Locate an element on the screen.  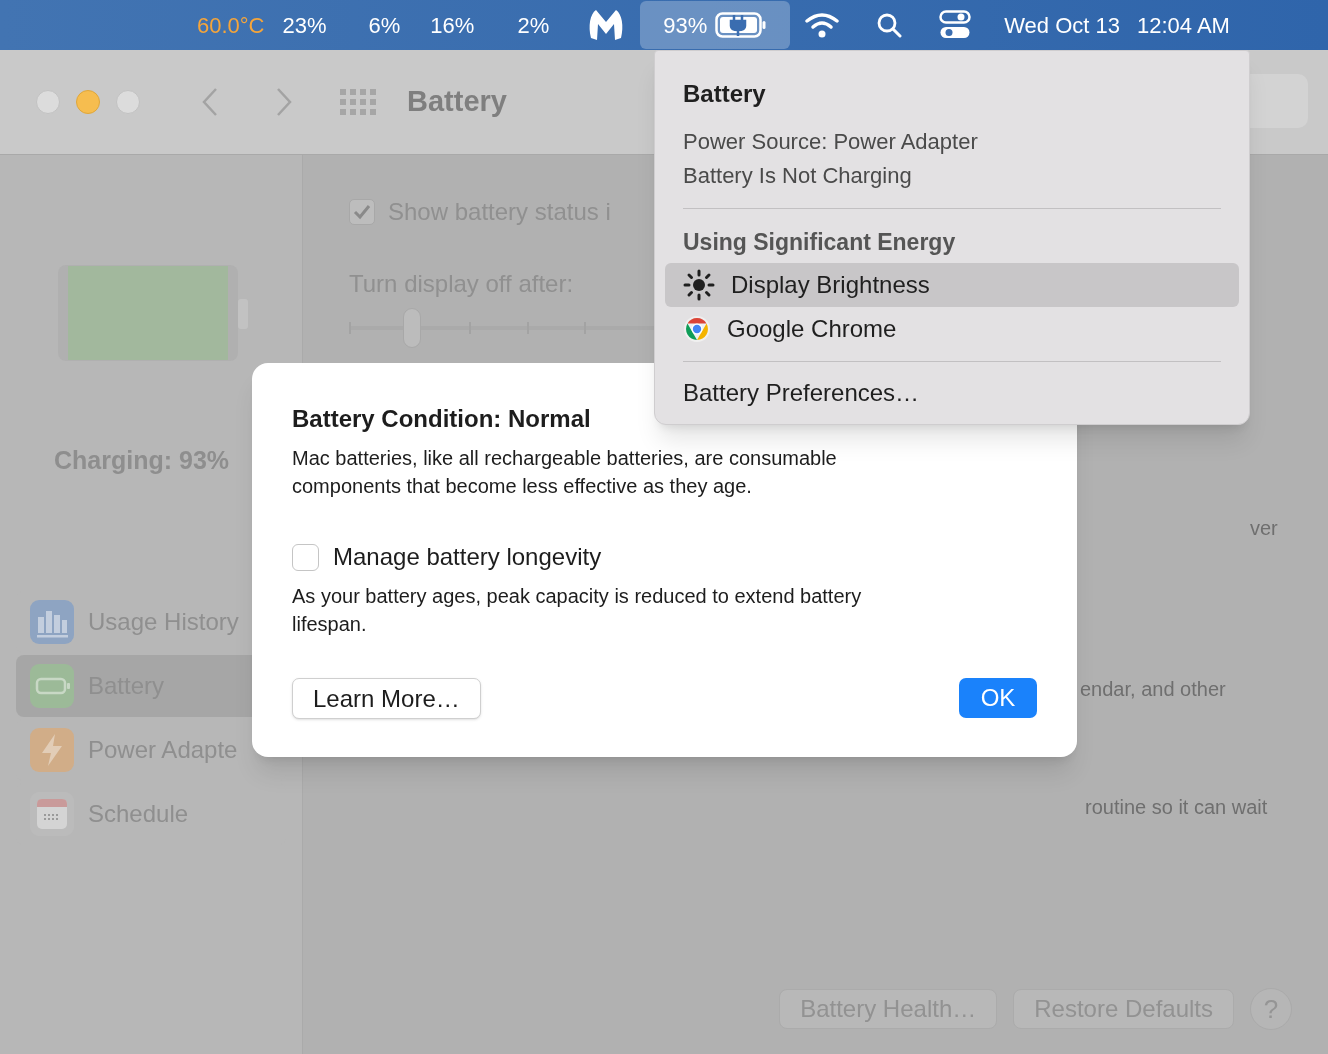
status-line: Power Source: Power Adapter is located at coordinates (831, 142).